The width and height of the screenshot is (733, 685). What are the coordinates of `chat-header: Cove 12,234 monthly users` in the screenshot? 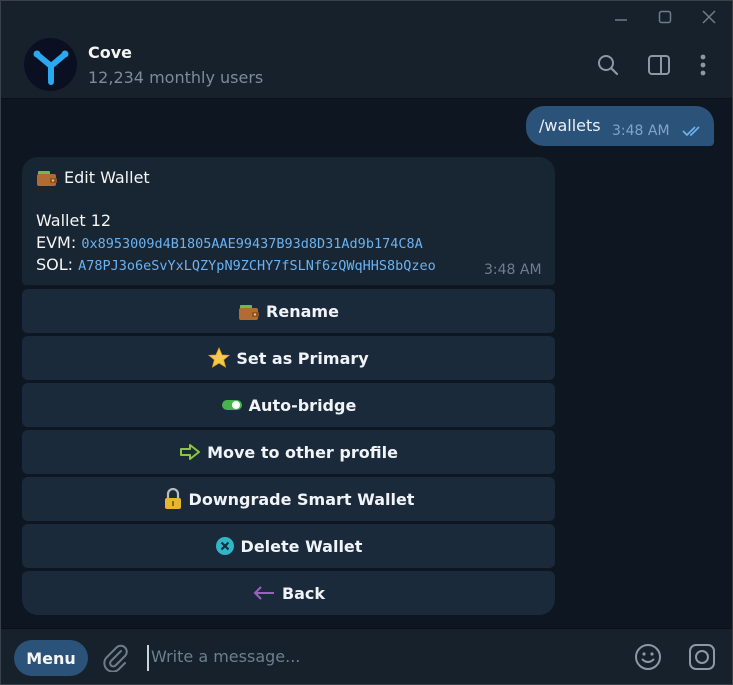 It's located at (366, 66).